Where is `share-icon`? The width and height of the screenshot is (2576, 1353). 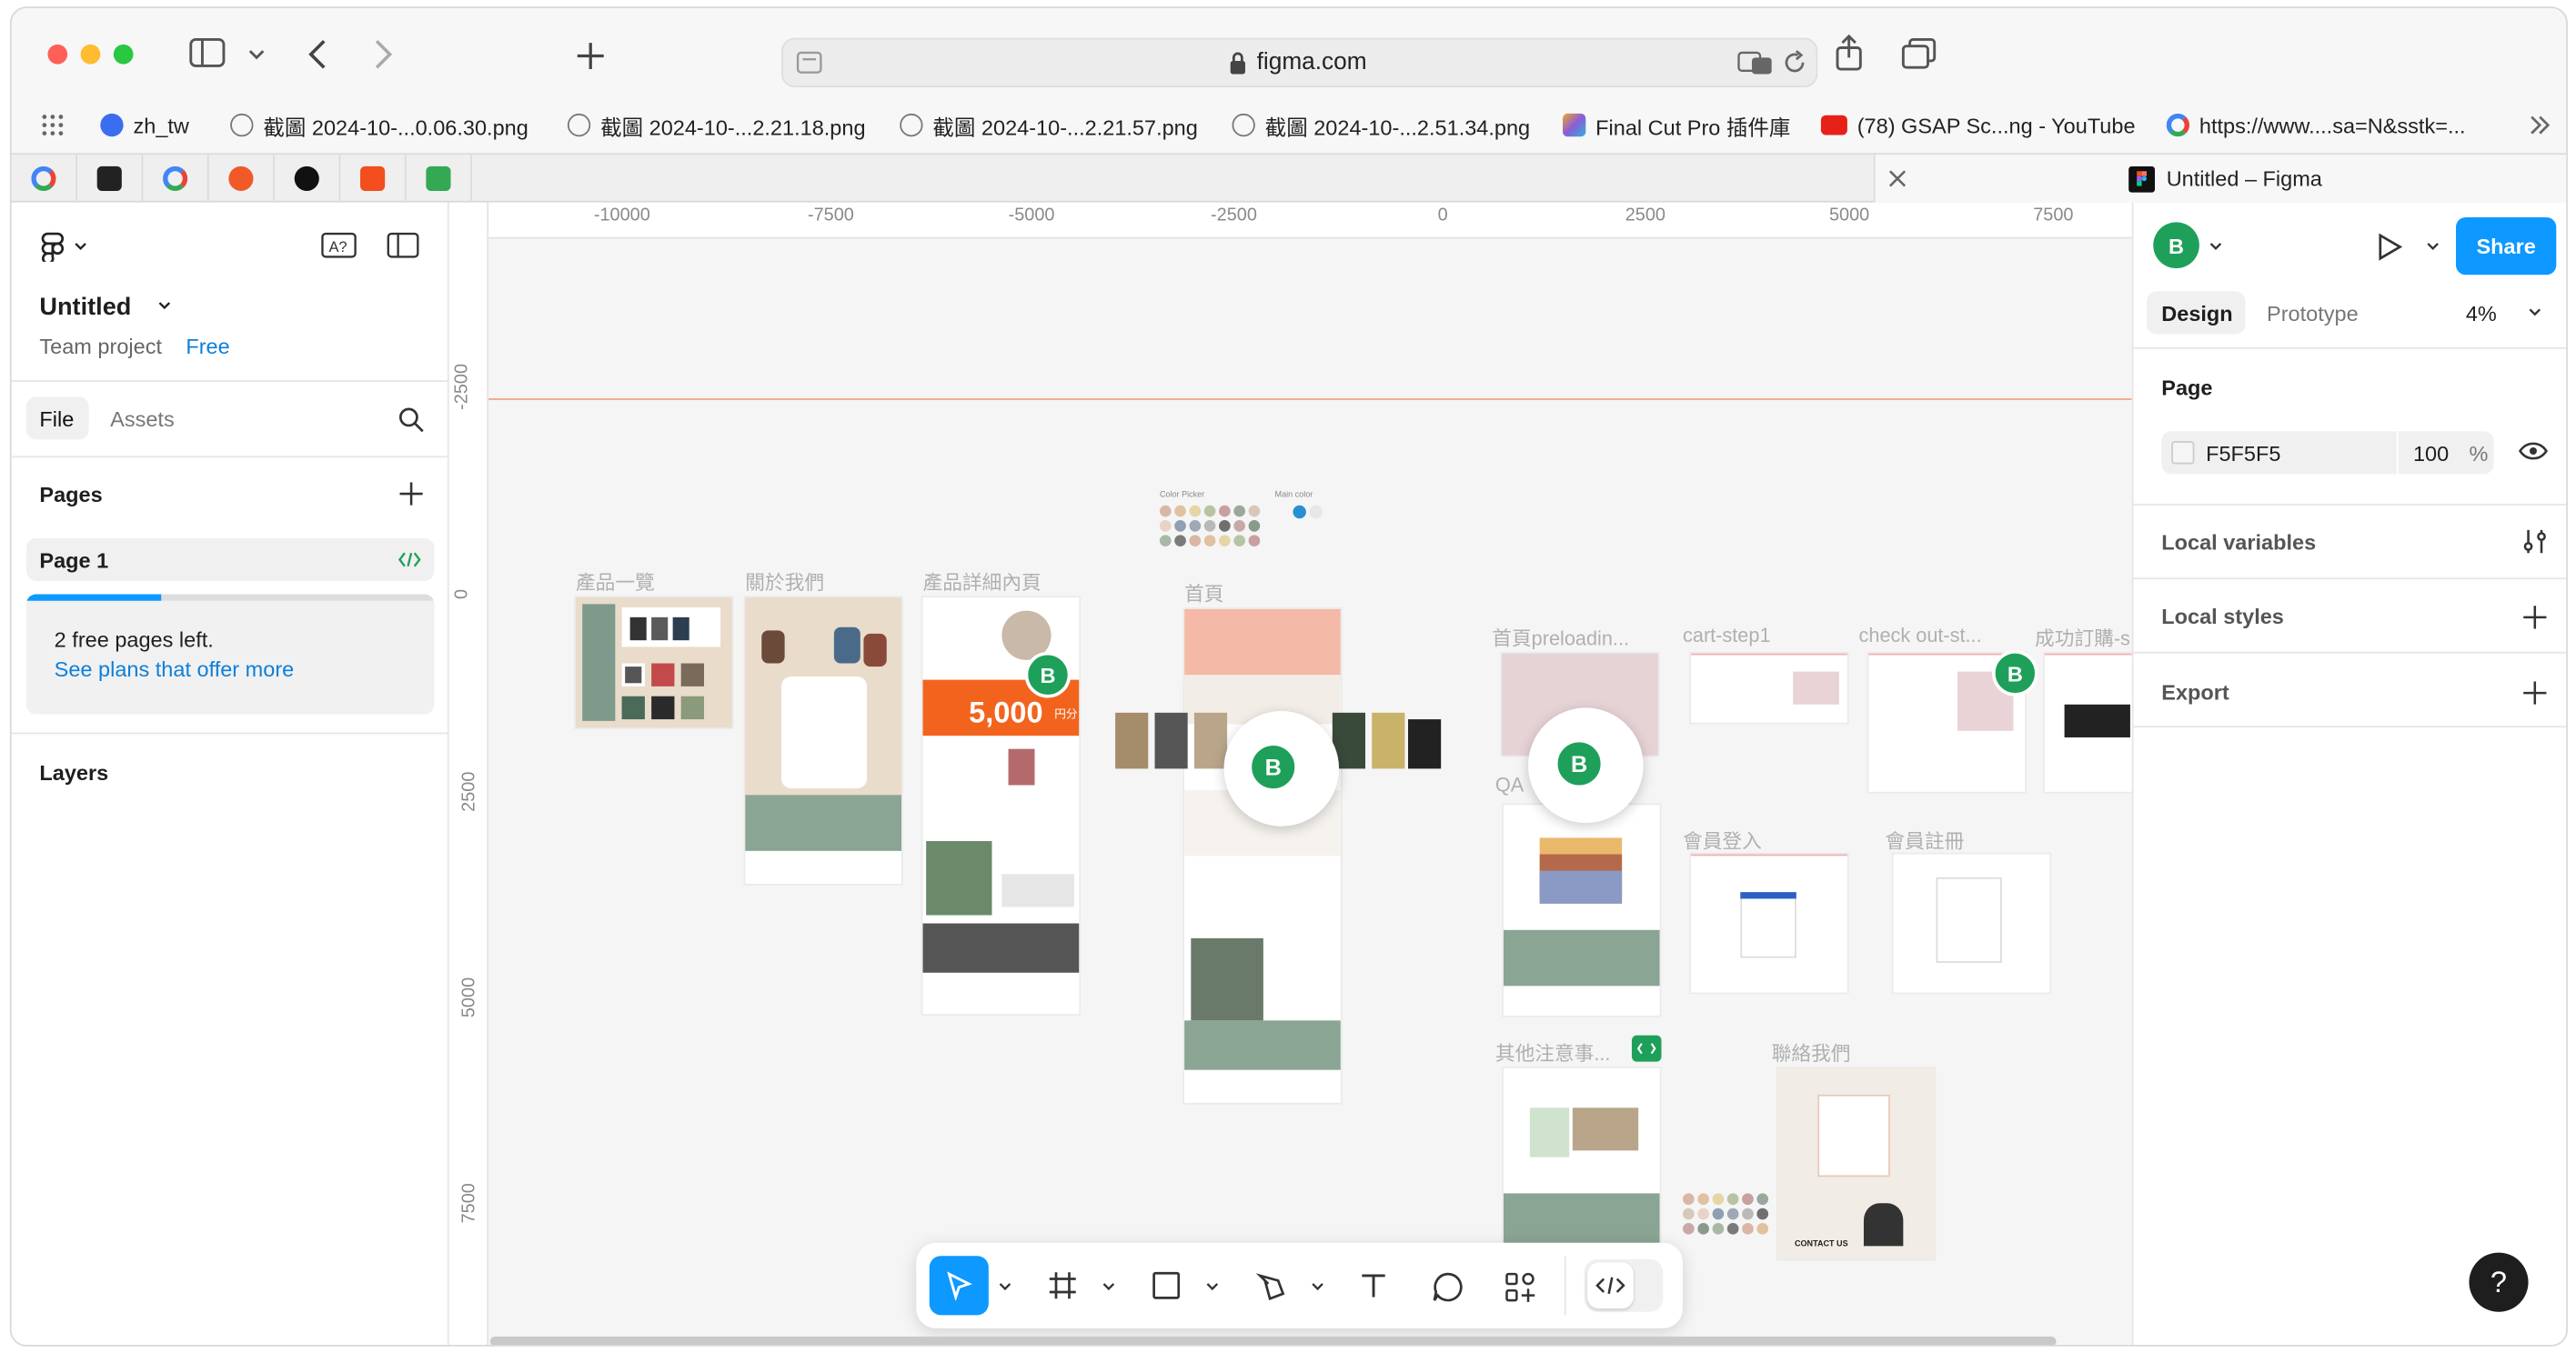
share-icon is located at coordinates (1849, 53).